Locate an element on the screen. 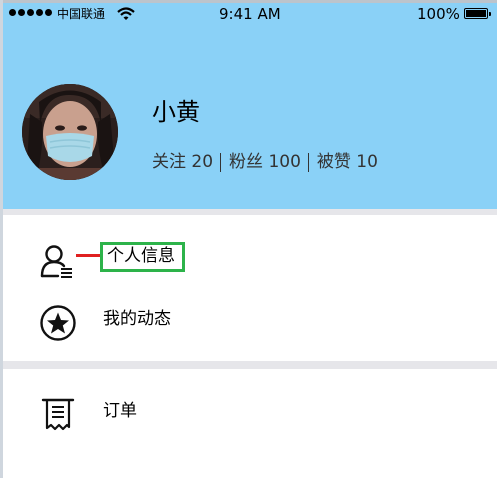  likes-count: 被赞 10 is located at coordinates (347, 162).